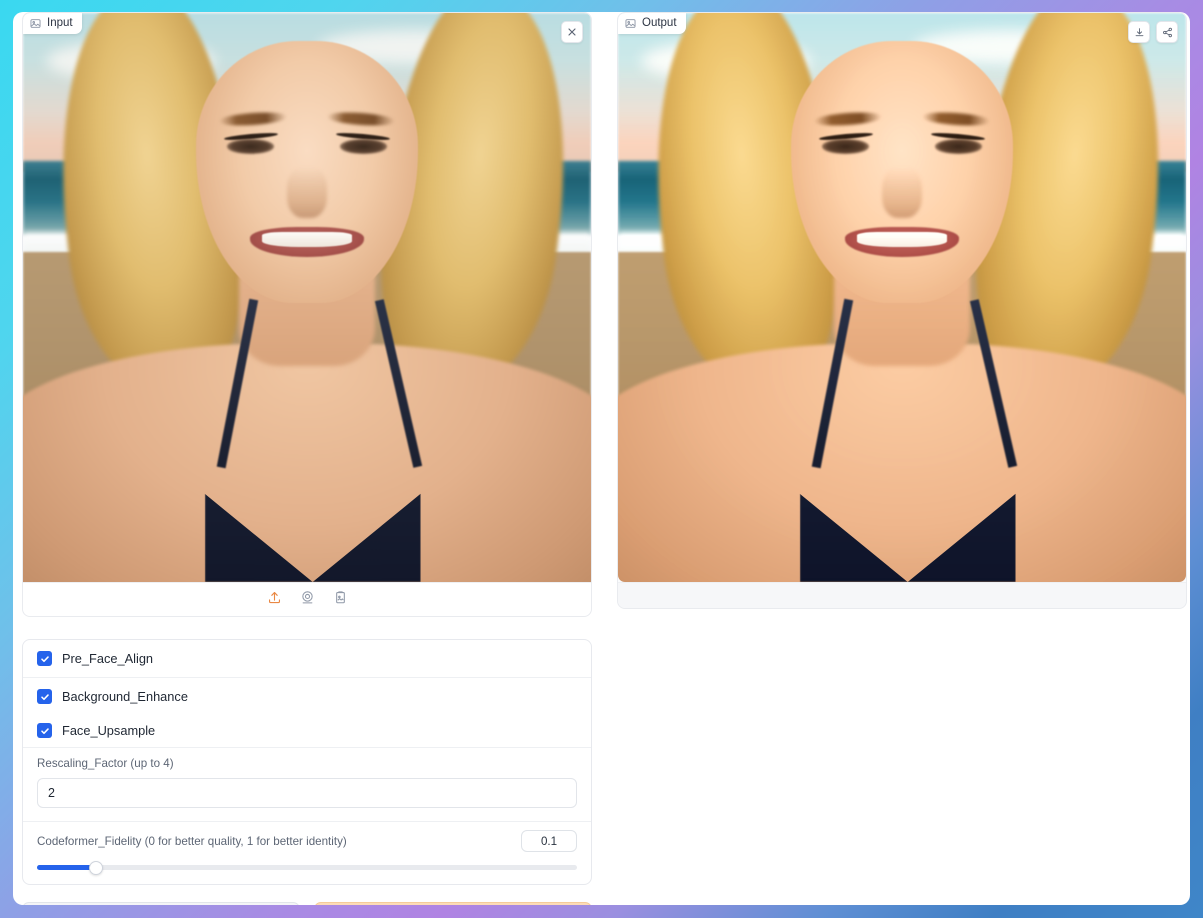  I want to click on close-icon, so click(572, 32).